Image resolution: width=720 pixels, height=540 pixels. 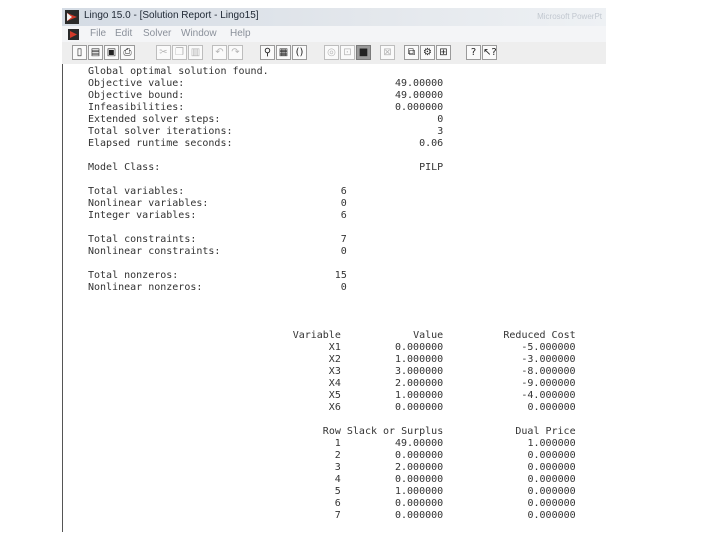 What do you see at coordinates (419, 371) in the screenshot?
I see `variable-cell: 3.000000` at bounding box center [419, 371].